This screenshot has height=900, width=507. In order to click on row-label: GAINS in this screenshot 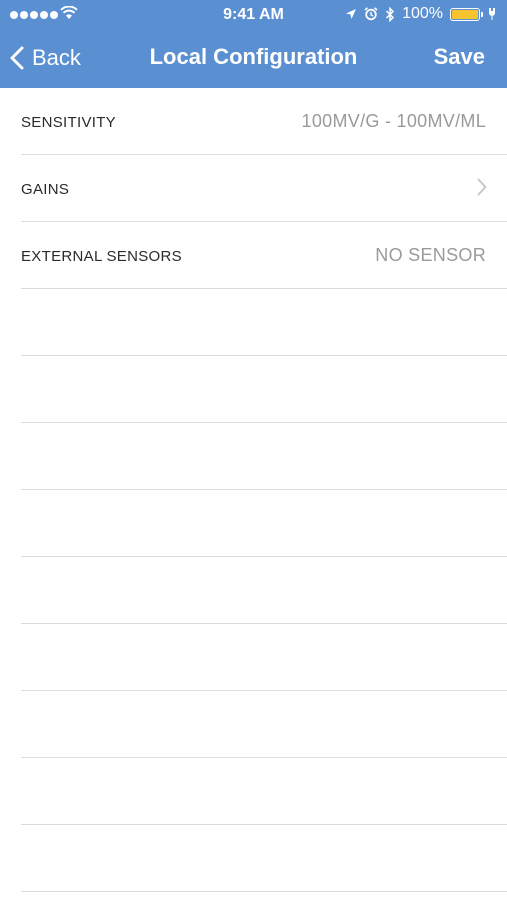, I will do `click(45, 189)`.